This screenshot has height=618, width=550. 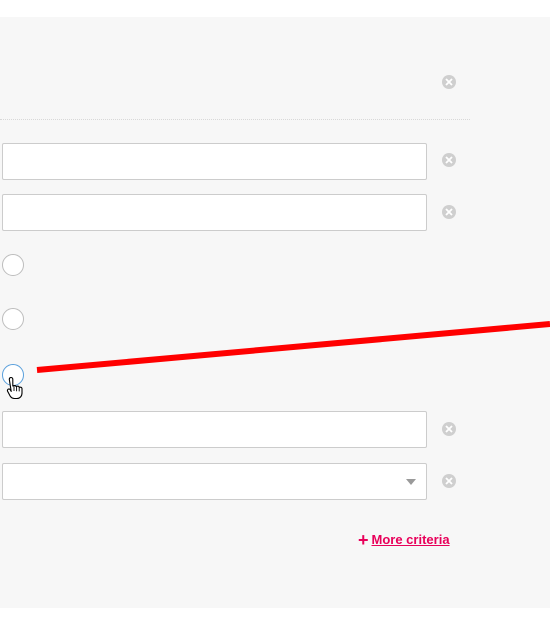 I want to click on hand-pointer-cursor-icon, so click(x=14, y=388).